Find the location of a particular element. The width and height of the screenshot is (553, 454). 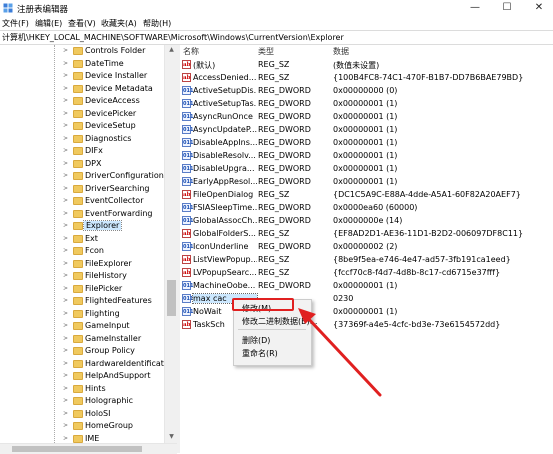

table-row: 011 MachineOobe... REG_DWORD 0x00000001 (1) is located at coordinates (366, 285).